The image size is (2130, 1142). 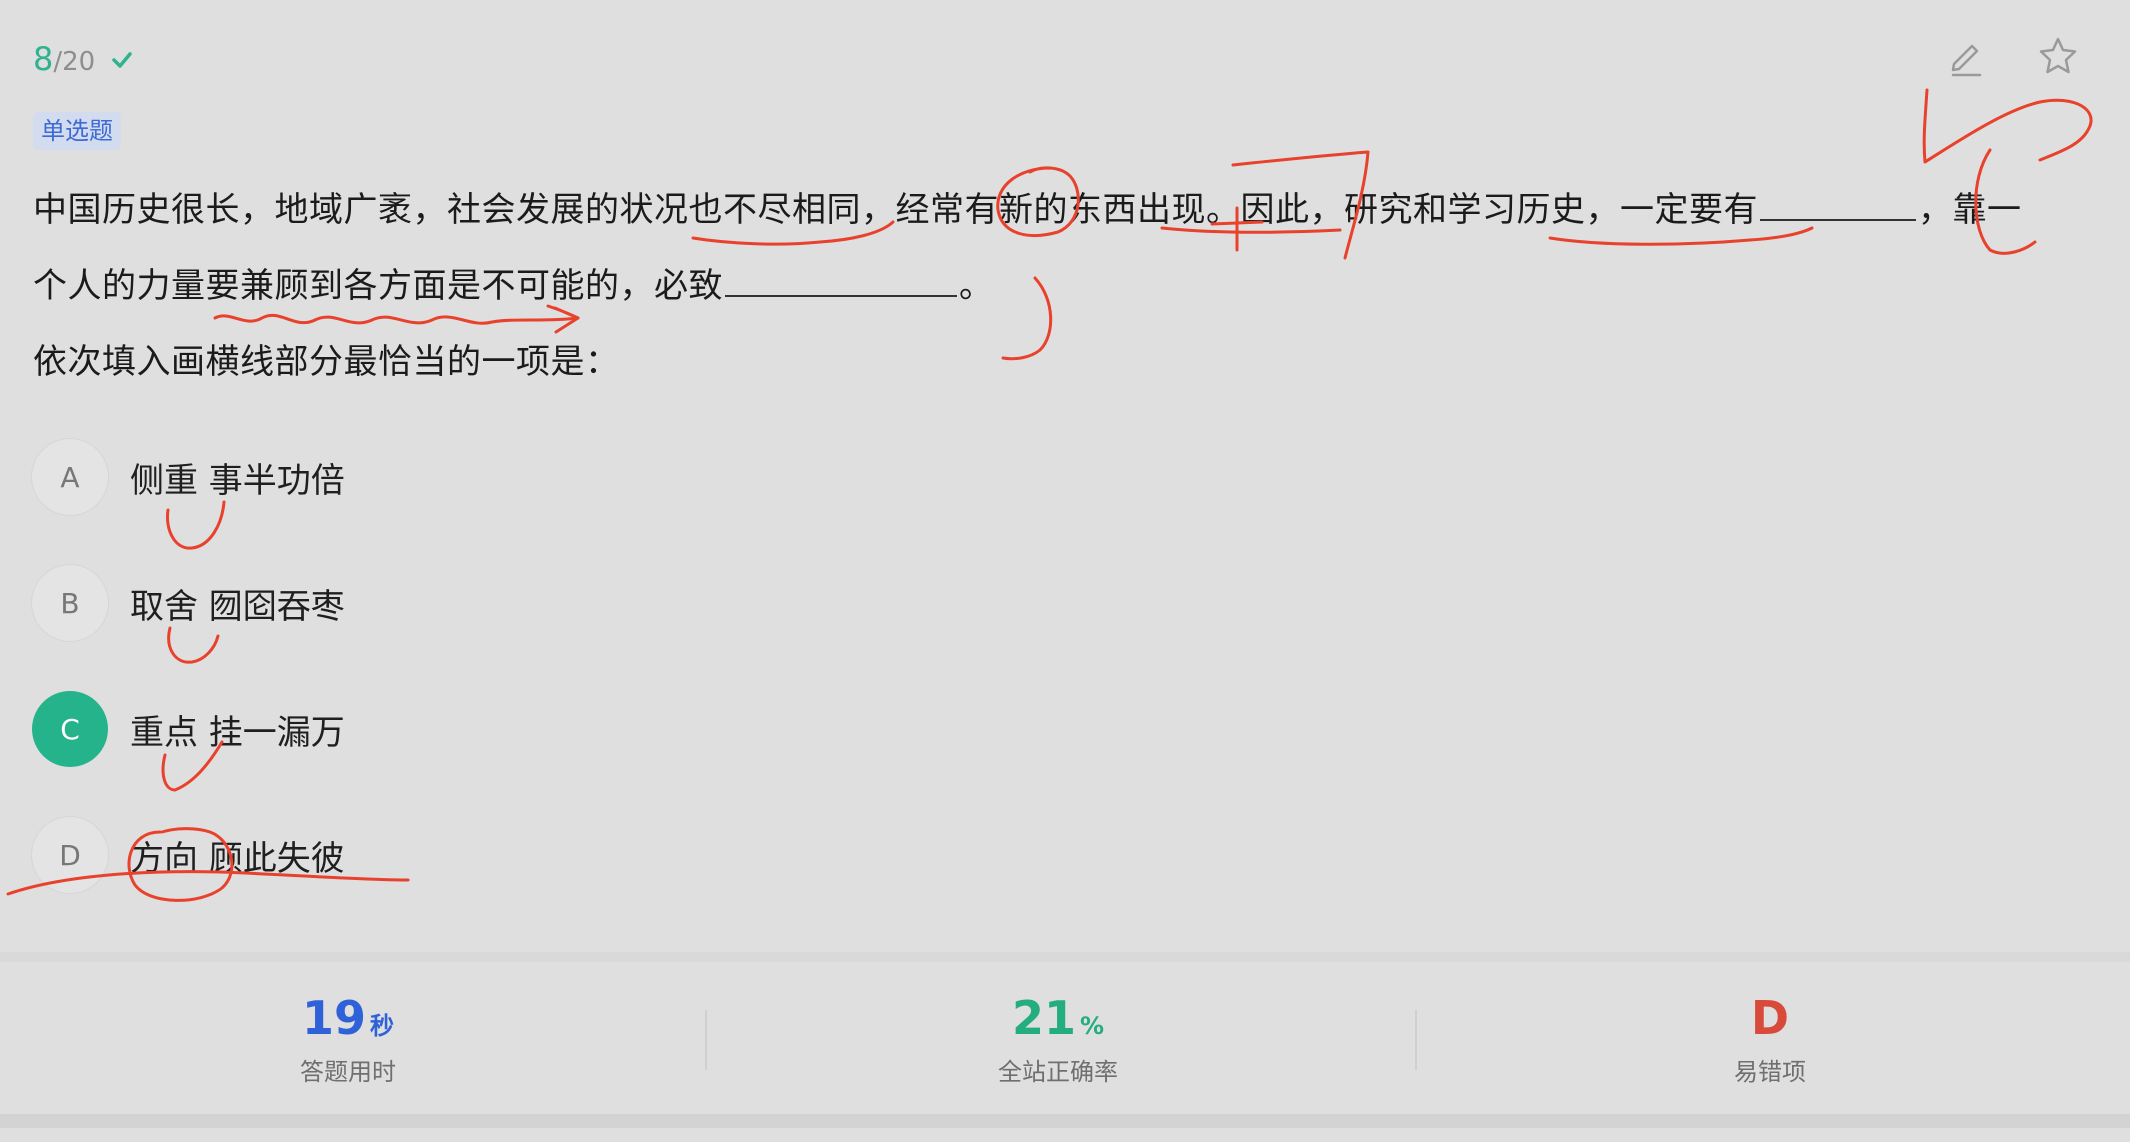 I want to click on option-letter: A, so click(x=70, y=477).